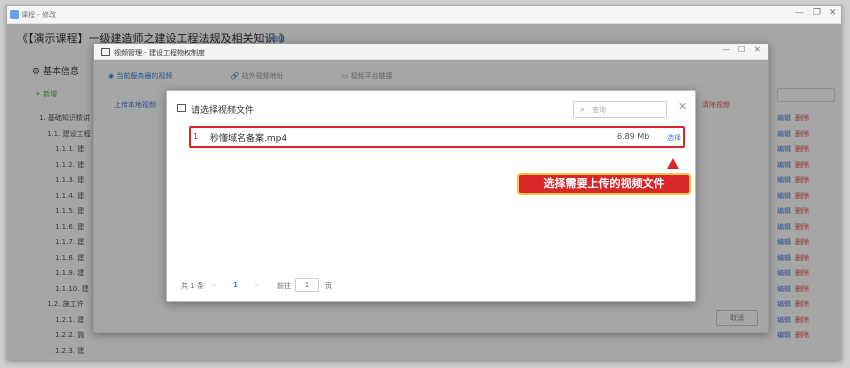  Describe the element at coordinates (431, 52) in the screenshot. I see `video-manager-title-bar: 视频管理 - 建设工程物权制度 — ☐ ✕` at that location.